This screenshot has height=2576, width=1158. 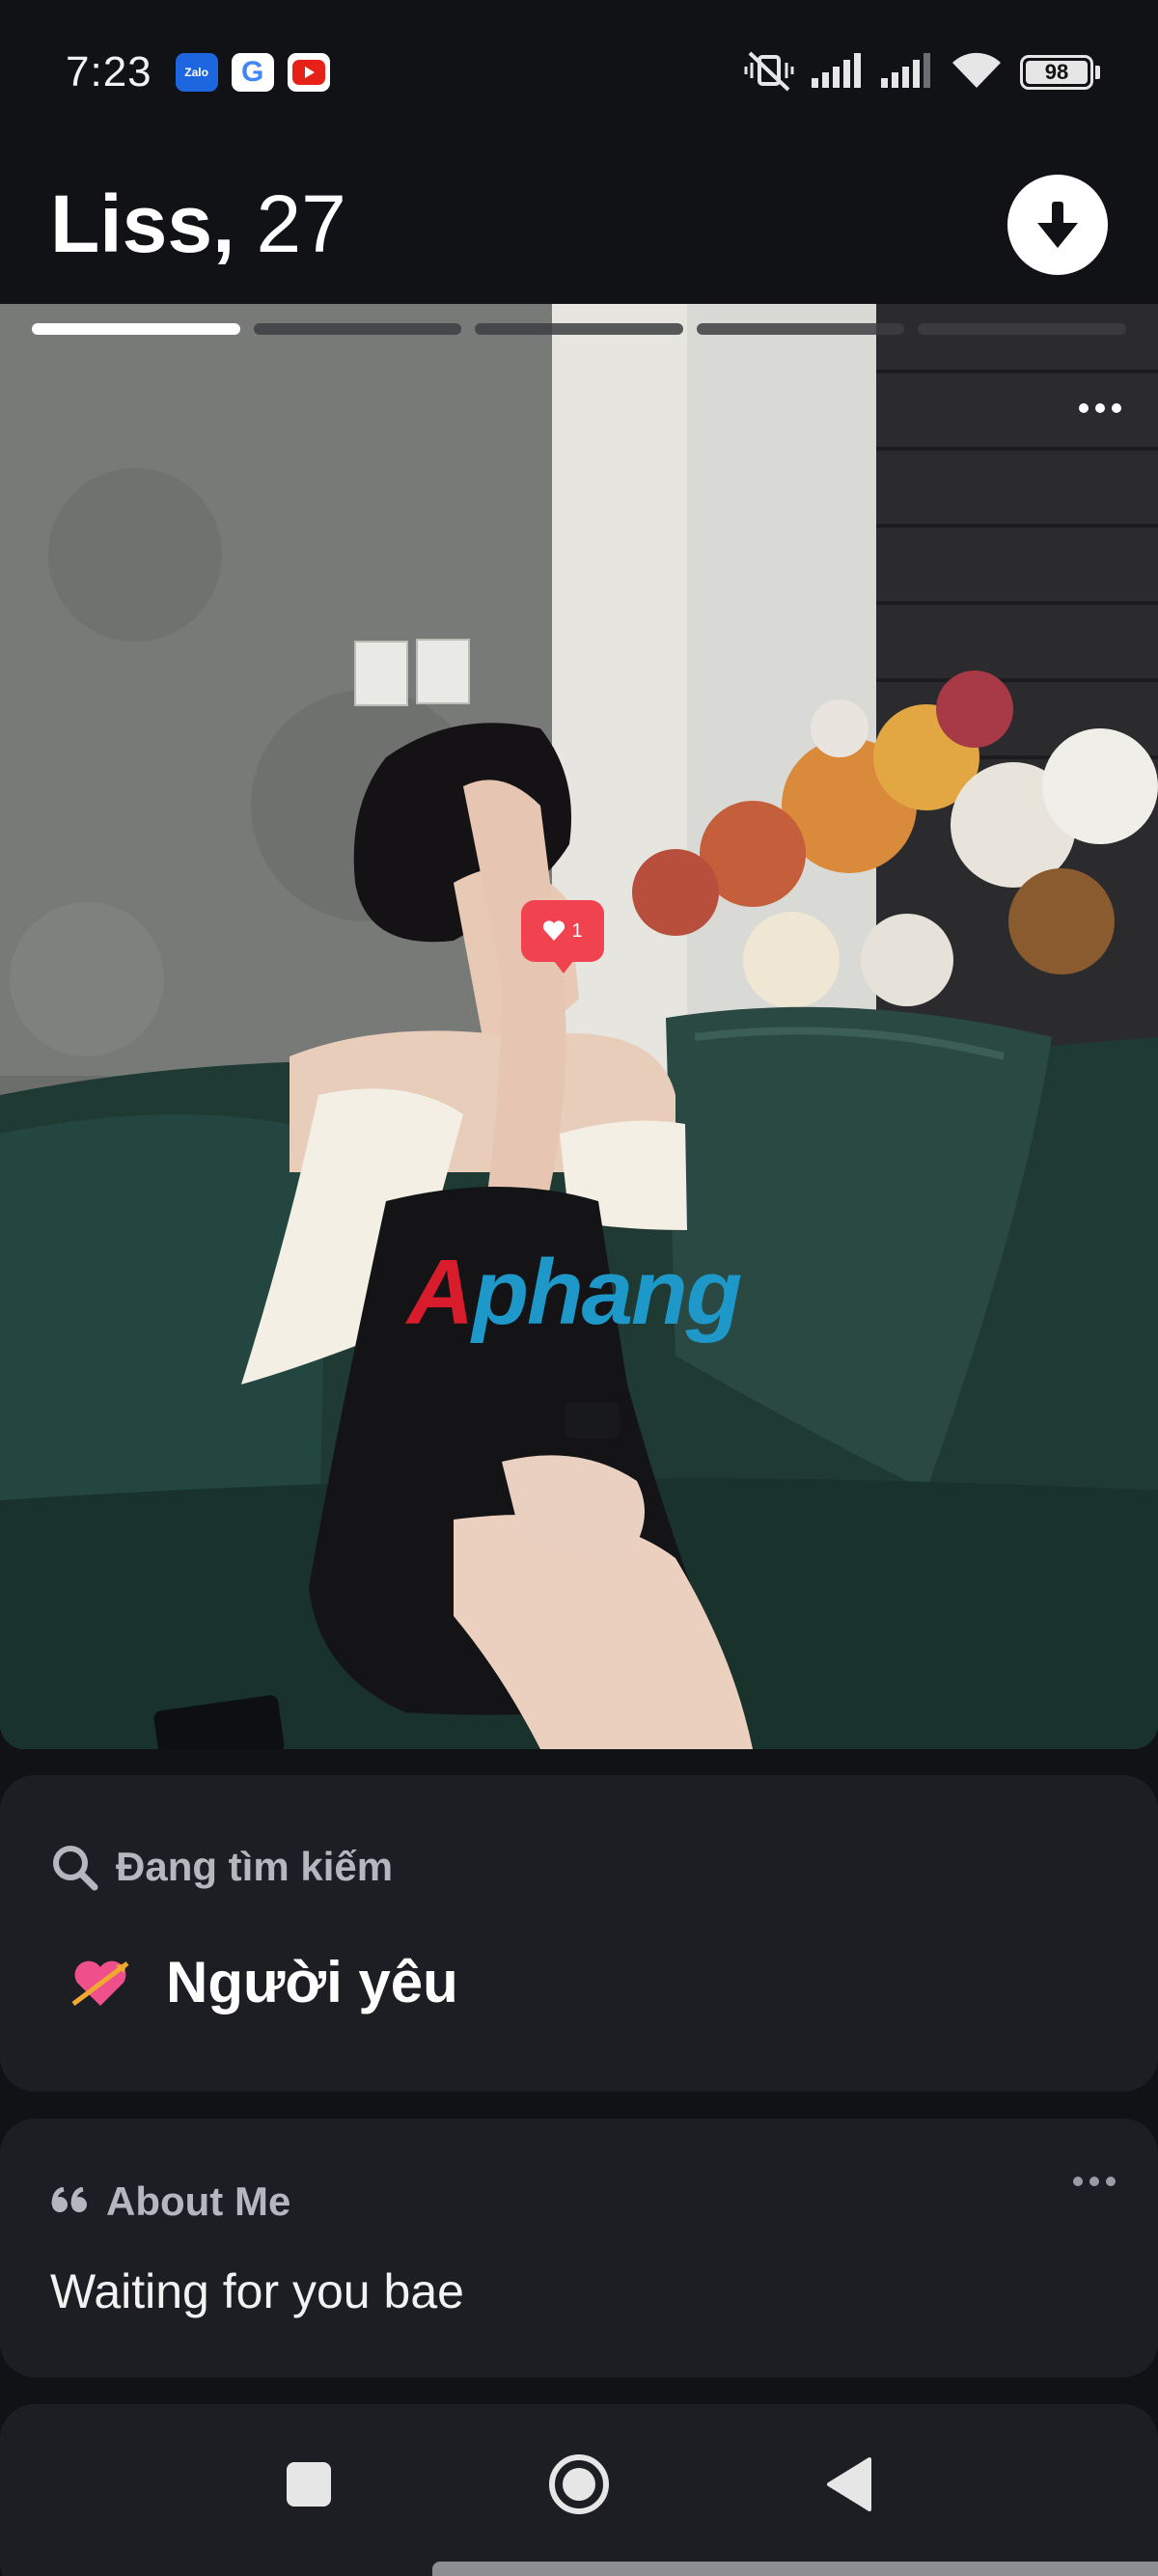 What do you see at coordinates (554, 931) in the screenshot?
I see `heart-icon` at bounding box center [554, 931].